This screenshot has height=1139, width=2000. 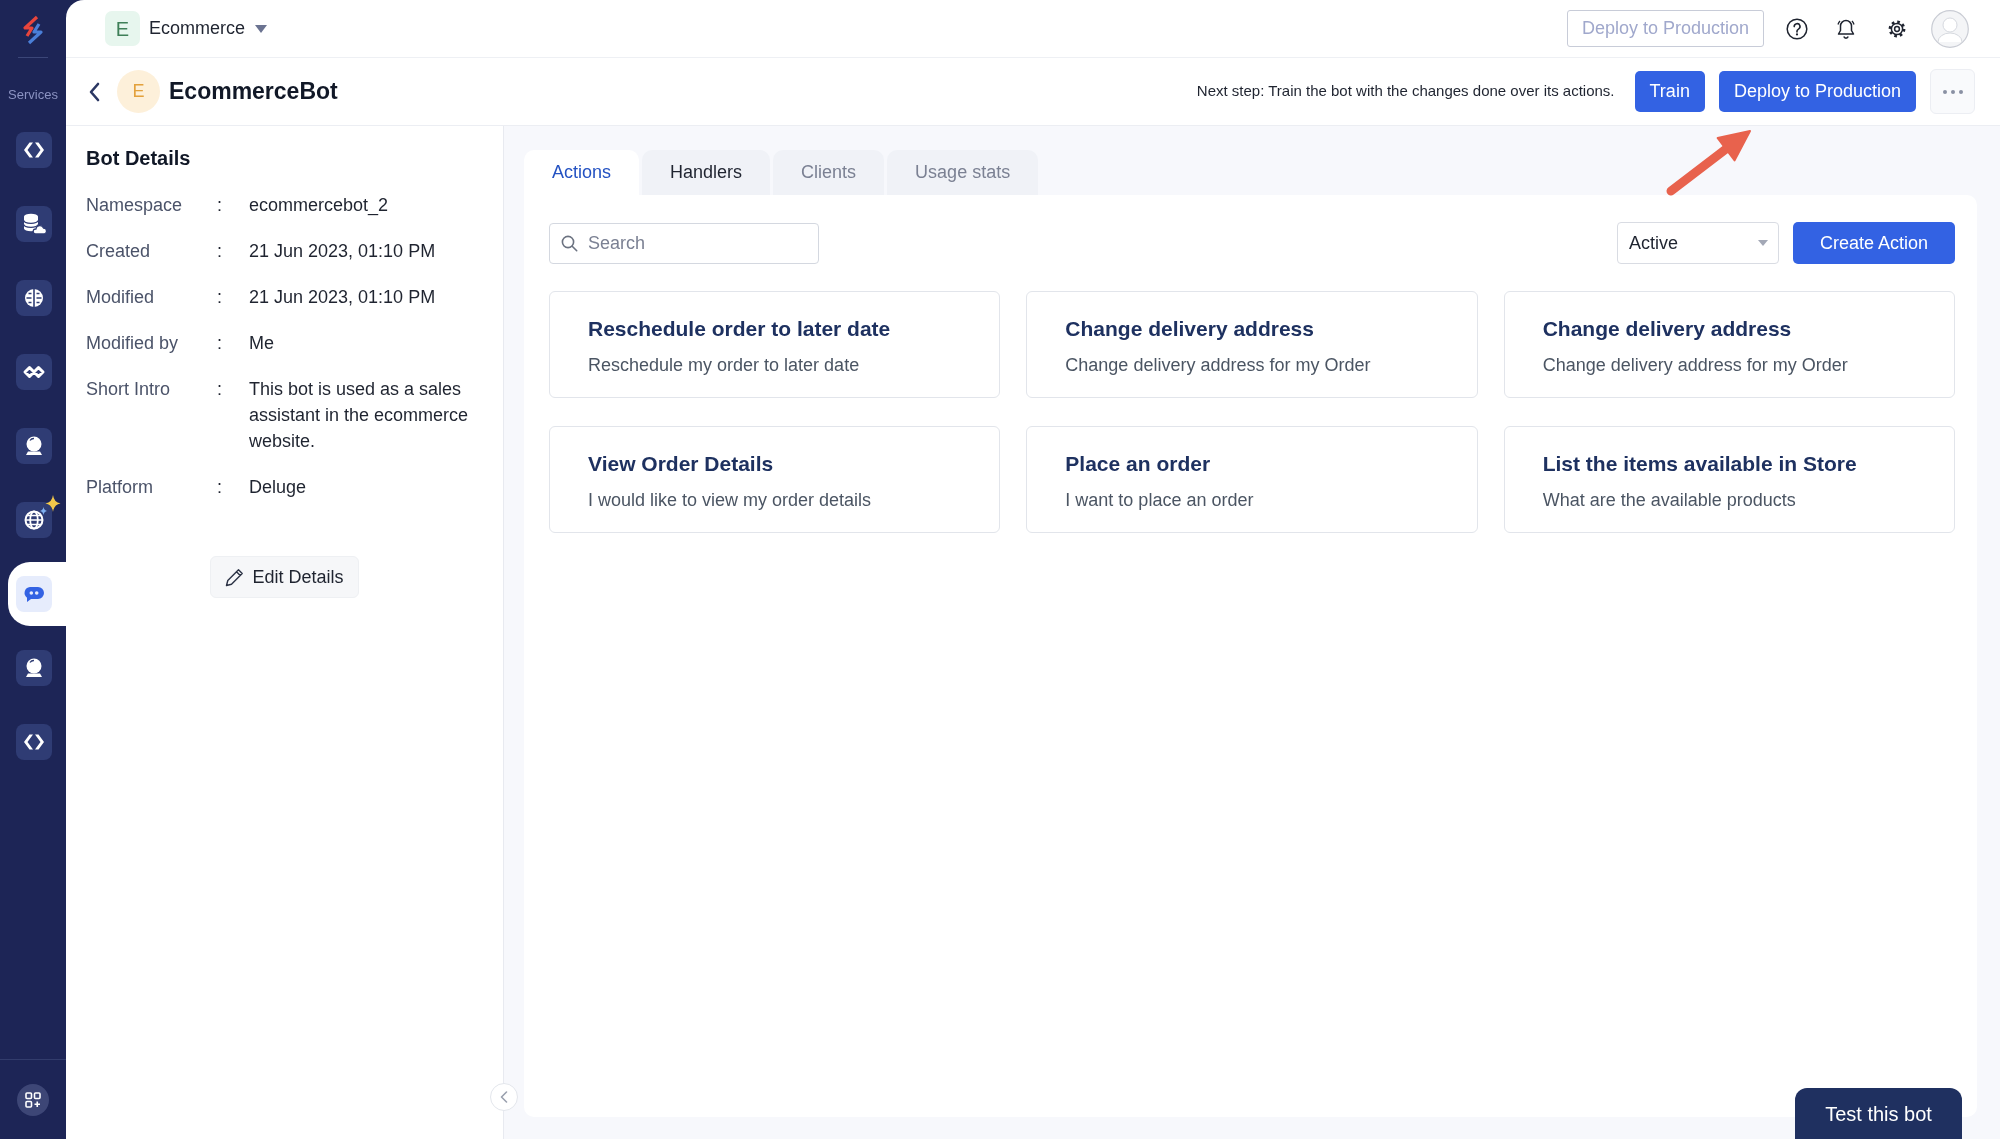 What do you see at coordinates (119, 251) in the screenshot?
I see `detail-label: Created` at bounding box center [119, 251].